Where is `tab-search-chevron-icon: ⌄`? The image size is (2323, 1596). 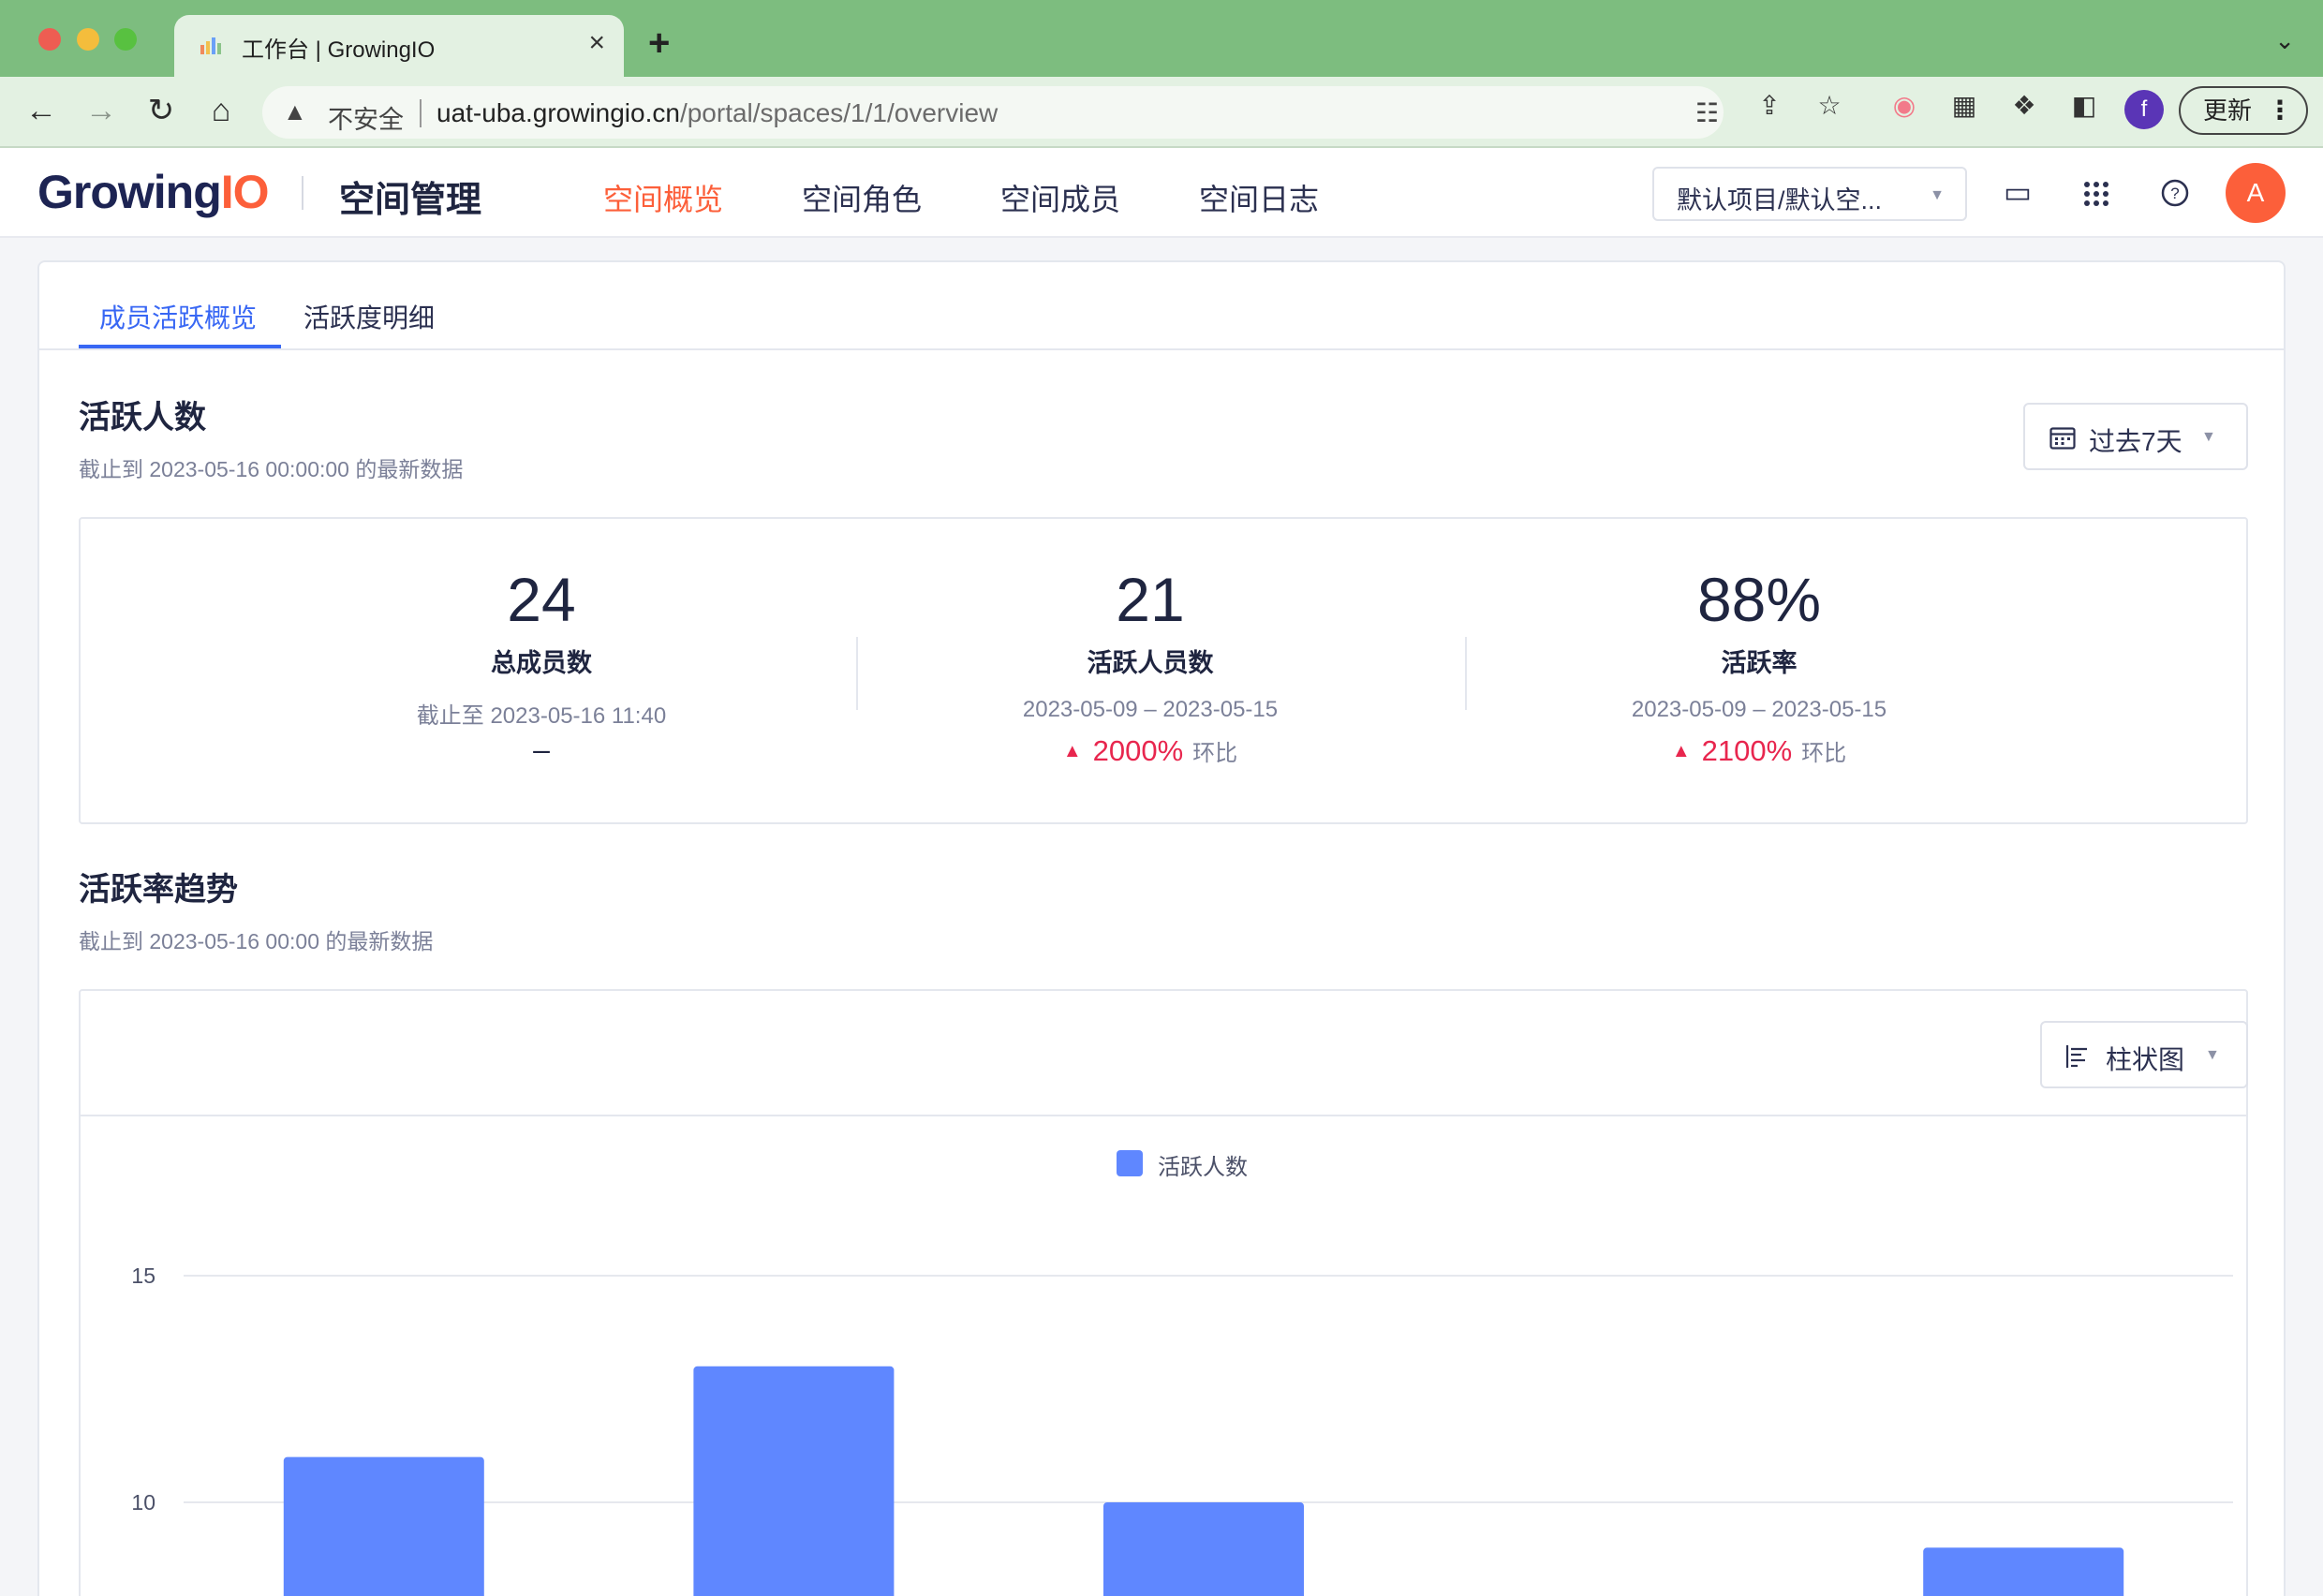 tab-search-chevron-icon: ⌄ is located at coordinates (2284, 40).